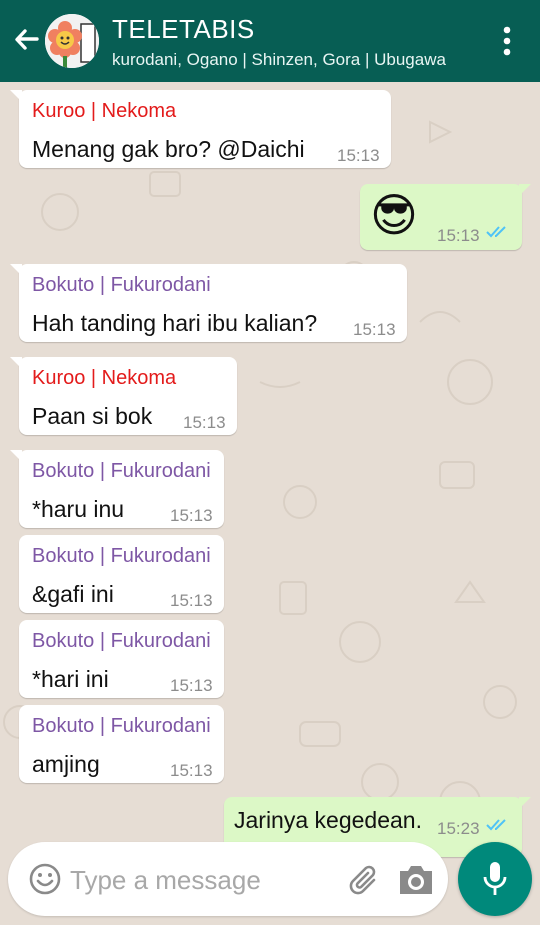 The width and height of the screenshot is (540, 925). What do you see at coordinates (507, 41) in the screenshot?
I see `more-vert-icon` at bounding box center [507, 41].